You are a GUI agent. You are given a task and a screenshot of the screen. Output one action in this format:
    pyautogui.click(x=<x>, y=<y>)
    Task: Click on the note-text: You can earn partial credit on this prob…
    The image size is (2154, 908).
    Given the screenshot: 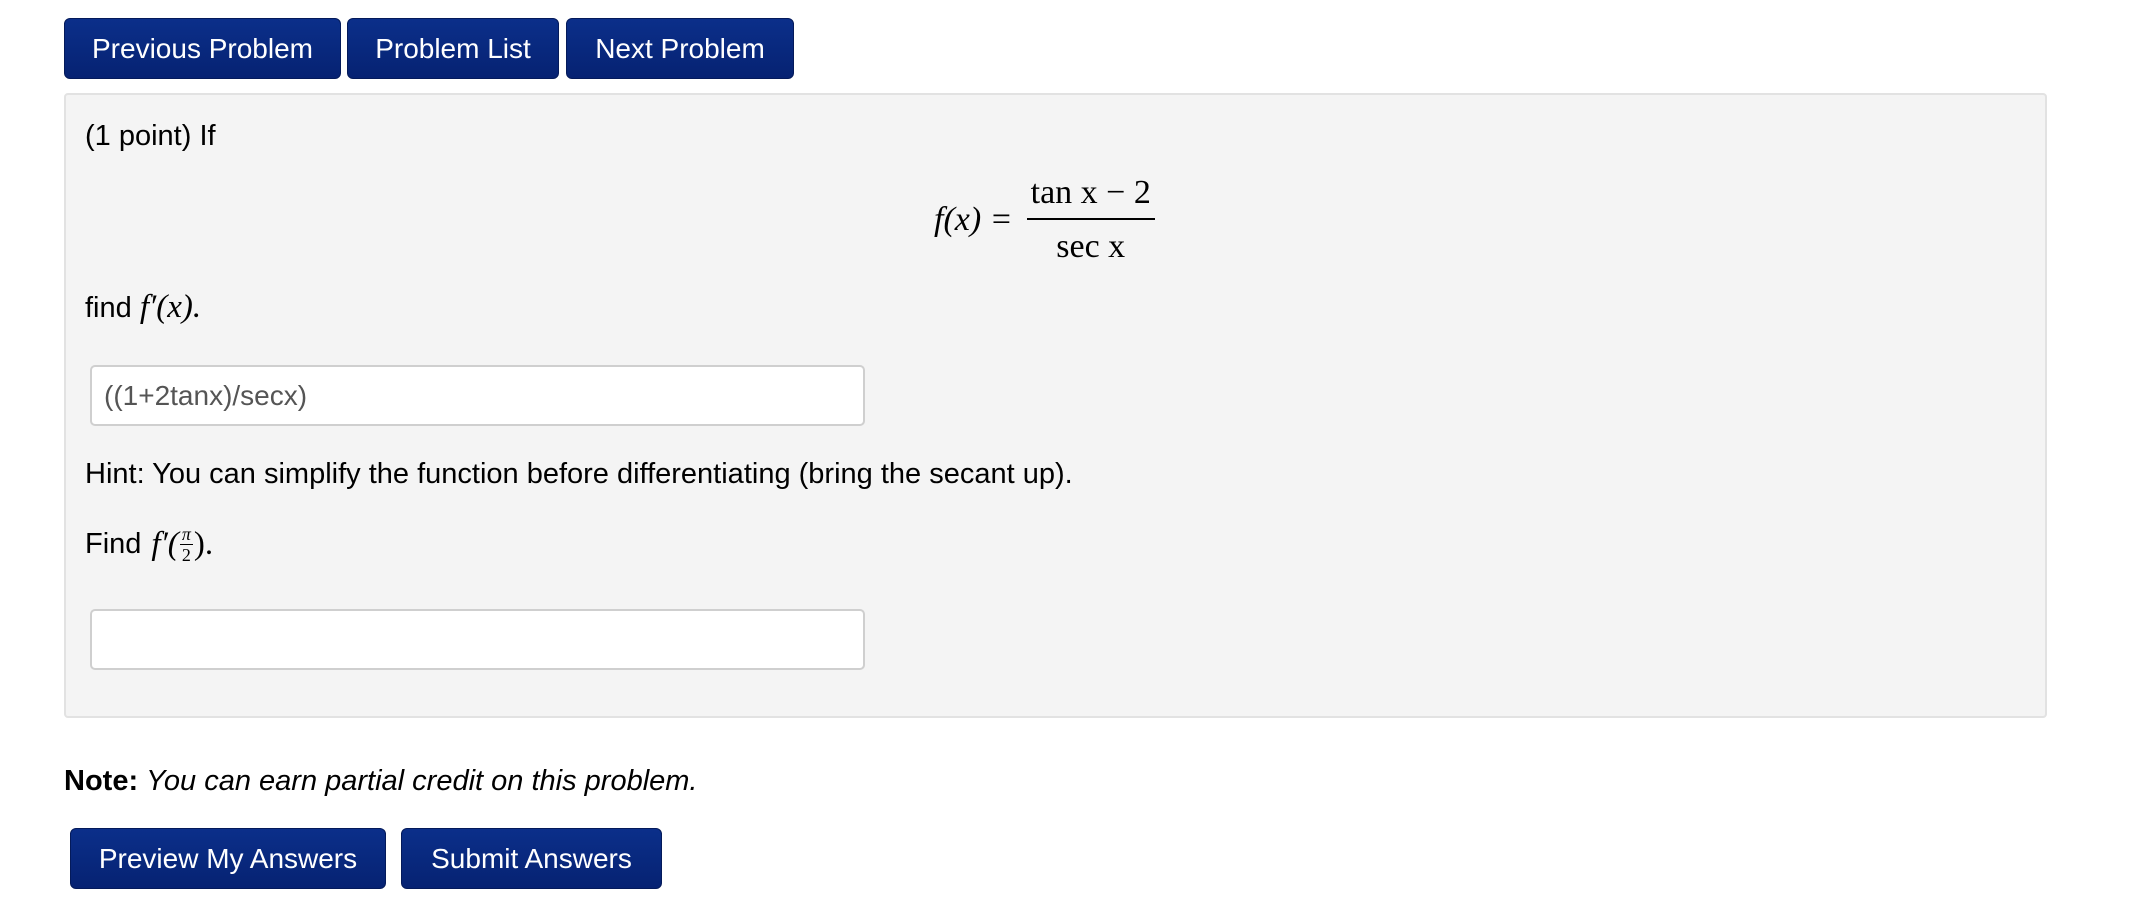 What is the action you would take?
    pyautogui.click(x=422, y=781)
    